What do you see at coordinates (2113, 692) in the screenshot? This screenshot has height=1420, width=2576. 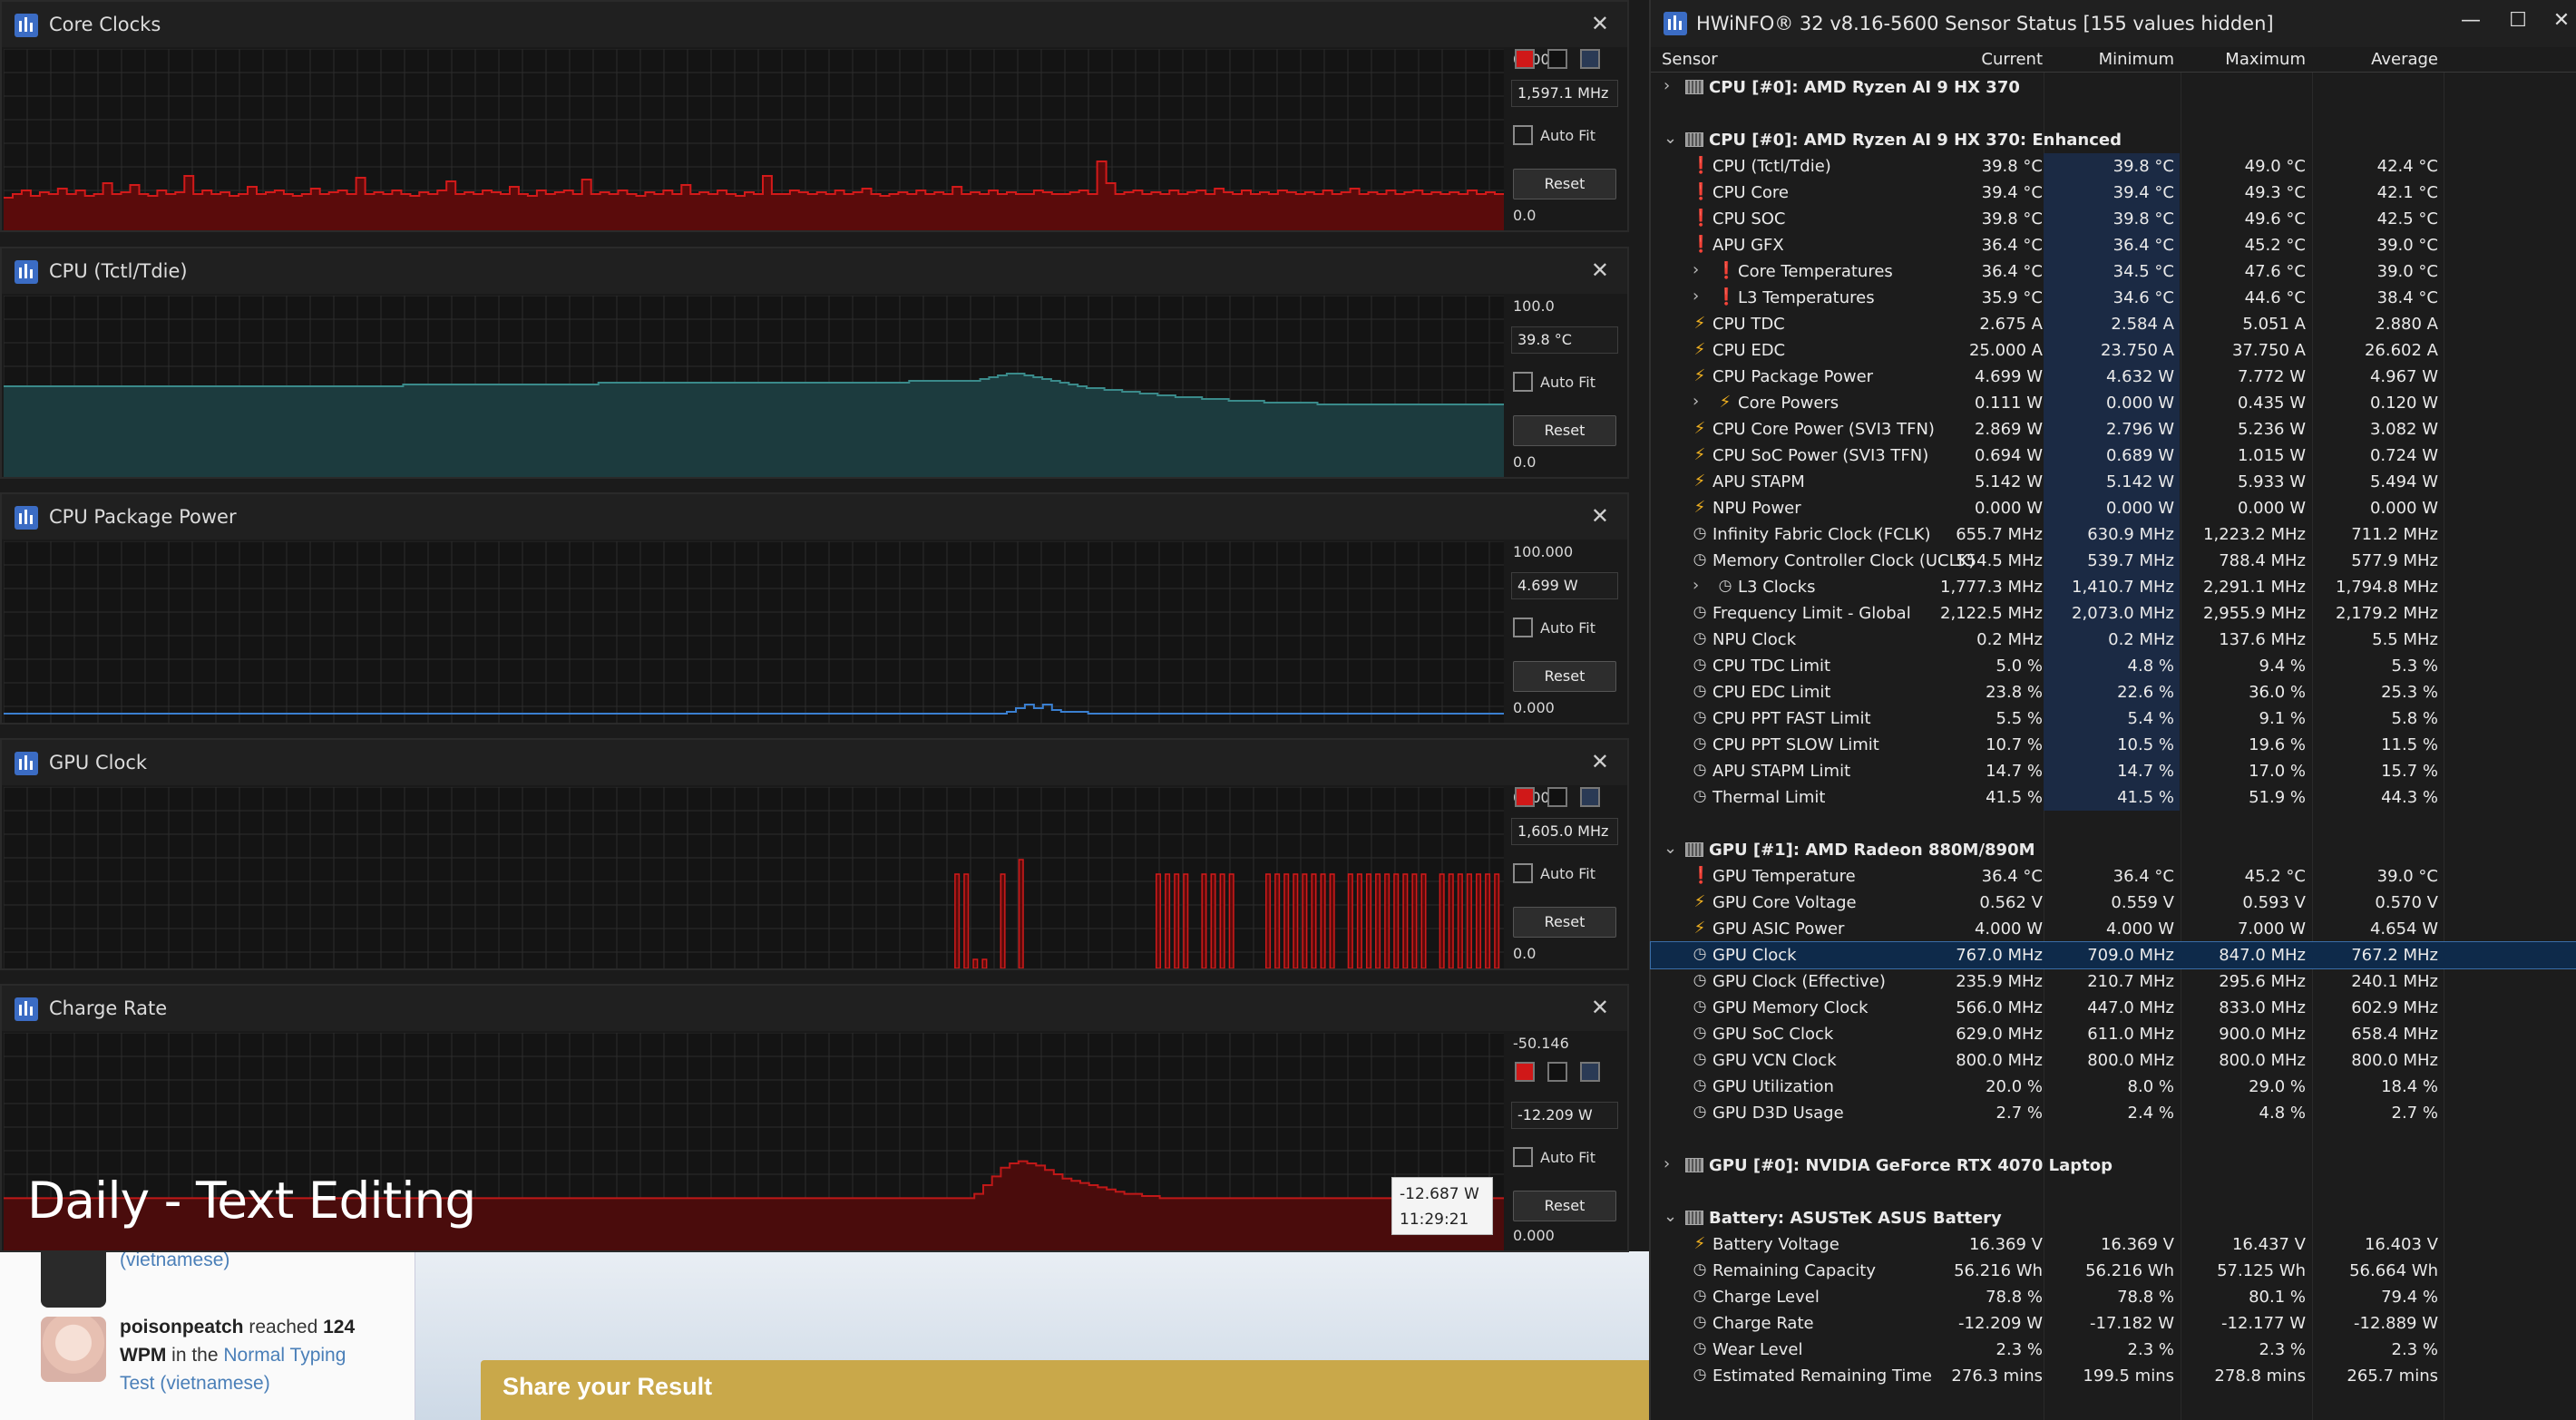 I see `sensor-row: ◷ CPU EDC Limit 23.8 % 22.6 % 36.0 % 25.3 %` at bounding box center [2113, 692].